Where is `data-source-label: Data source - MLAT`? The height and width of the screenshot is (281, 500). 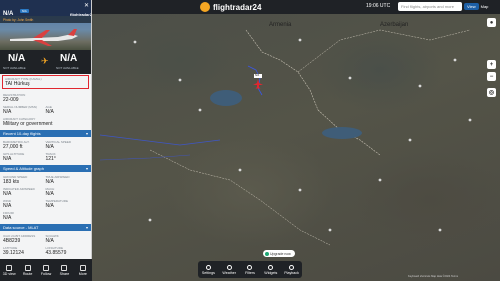
data-source-label: Data source - MLAT is located at coordinates (21, 227).